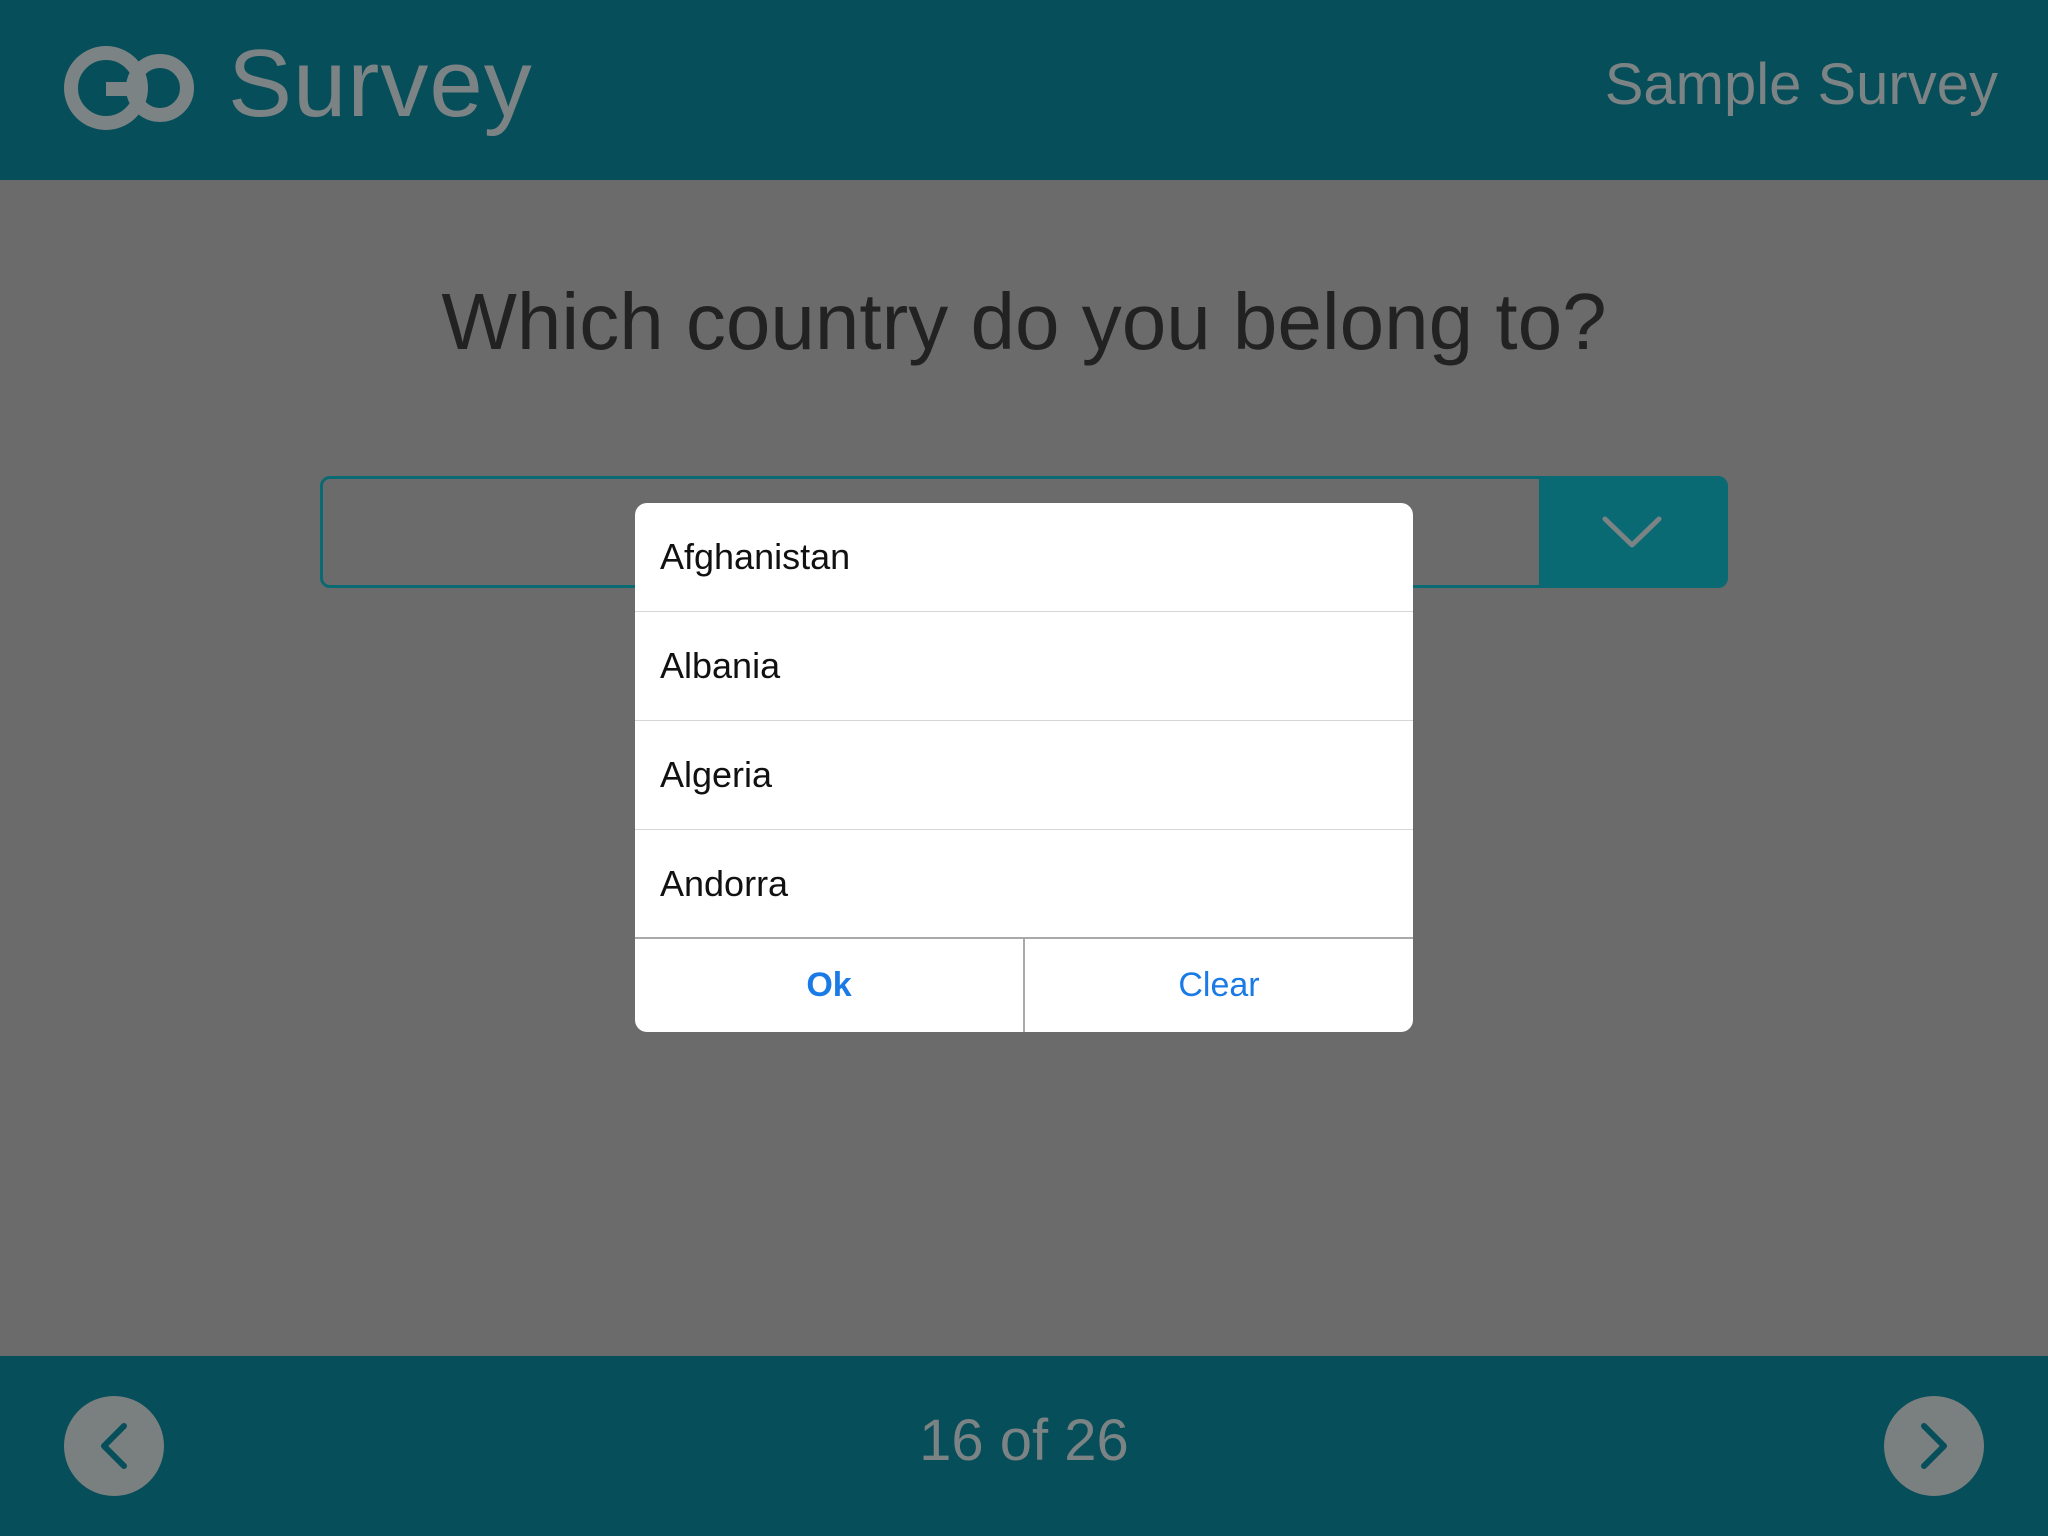 The width and height of the screenshot is (2048, 1536). I want to click on picker-option: Afghanistan, so click(1024, 557).